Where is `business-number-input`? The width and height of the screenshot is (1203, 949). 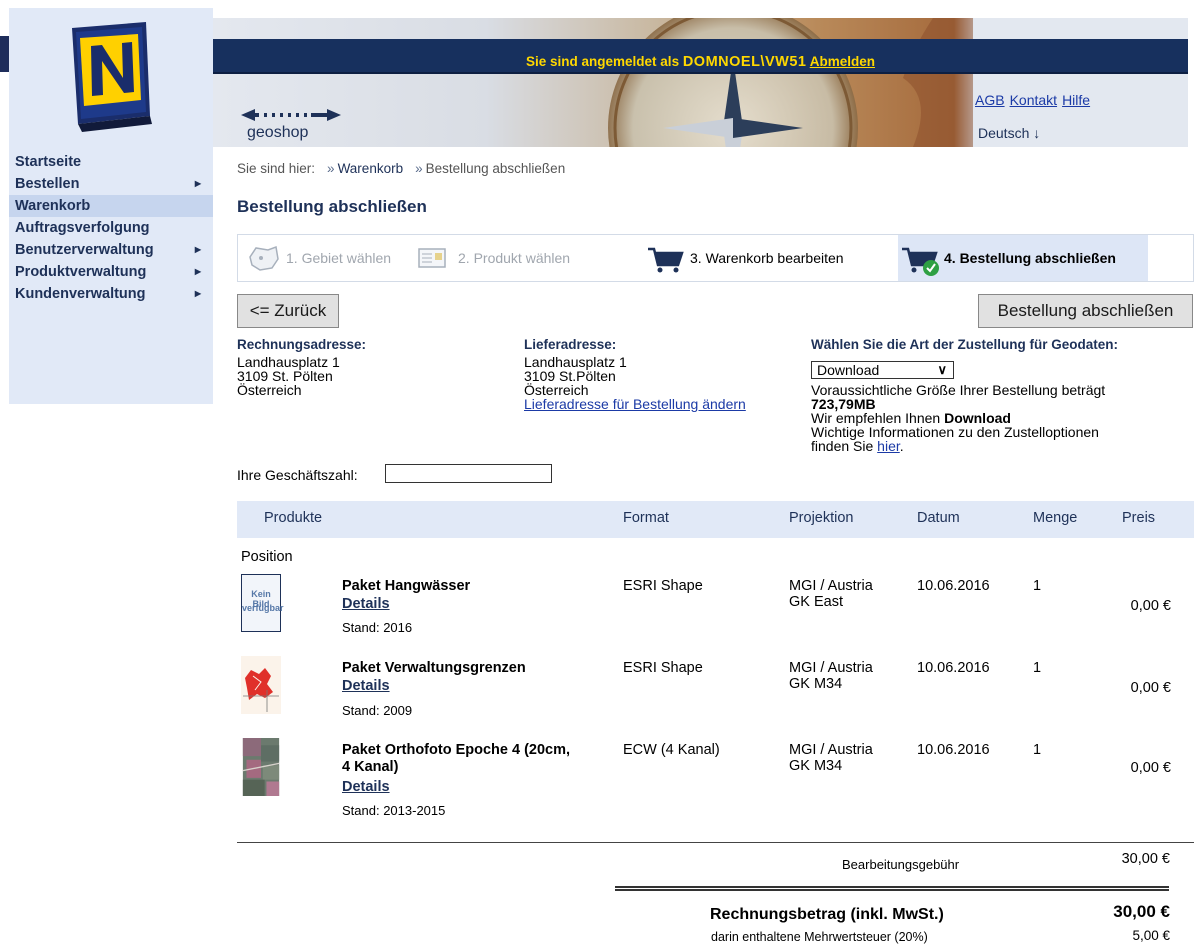 business-number-input is located at coordinates (468, 473).